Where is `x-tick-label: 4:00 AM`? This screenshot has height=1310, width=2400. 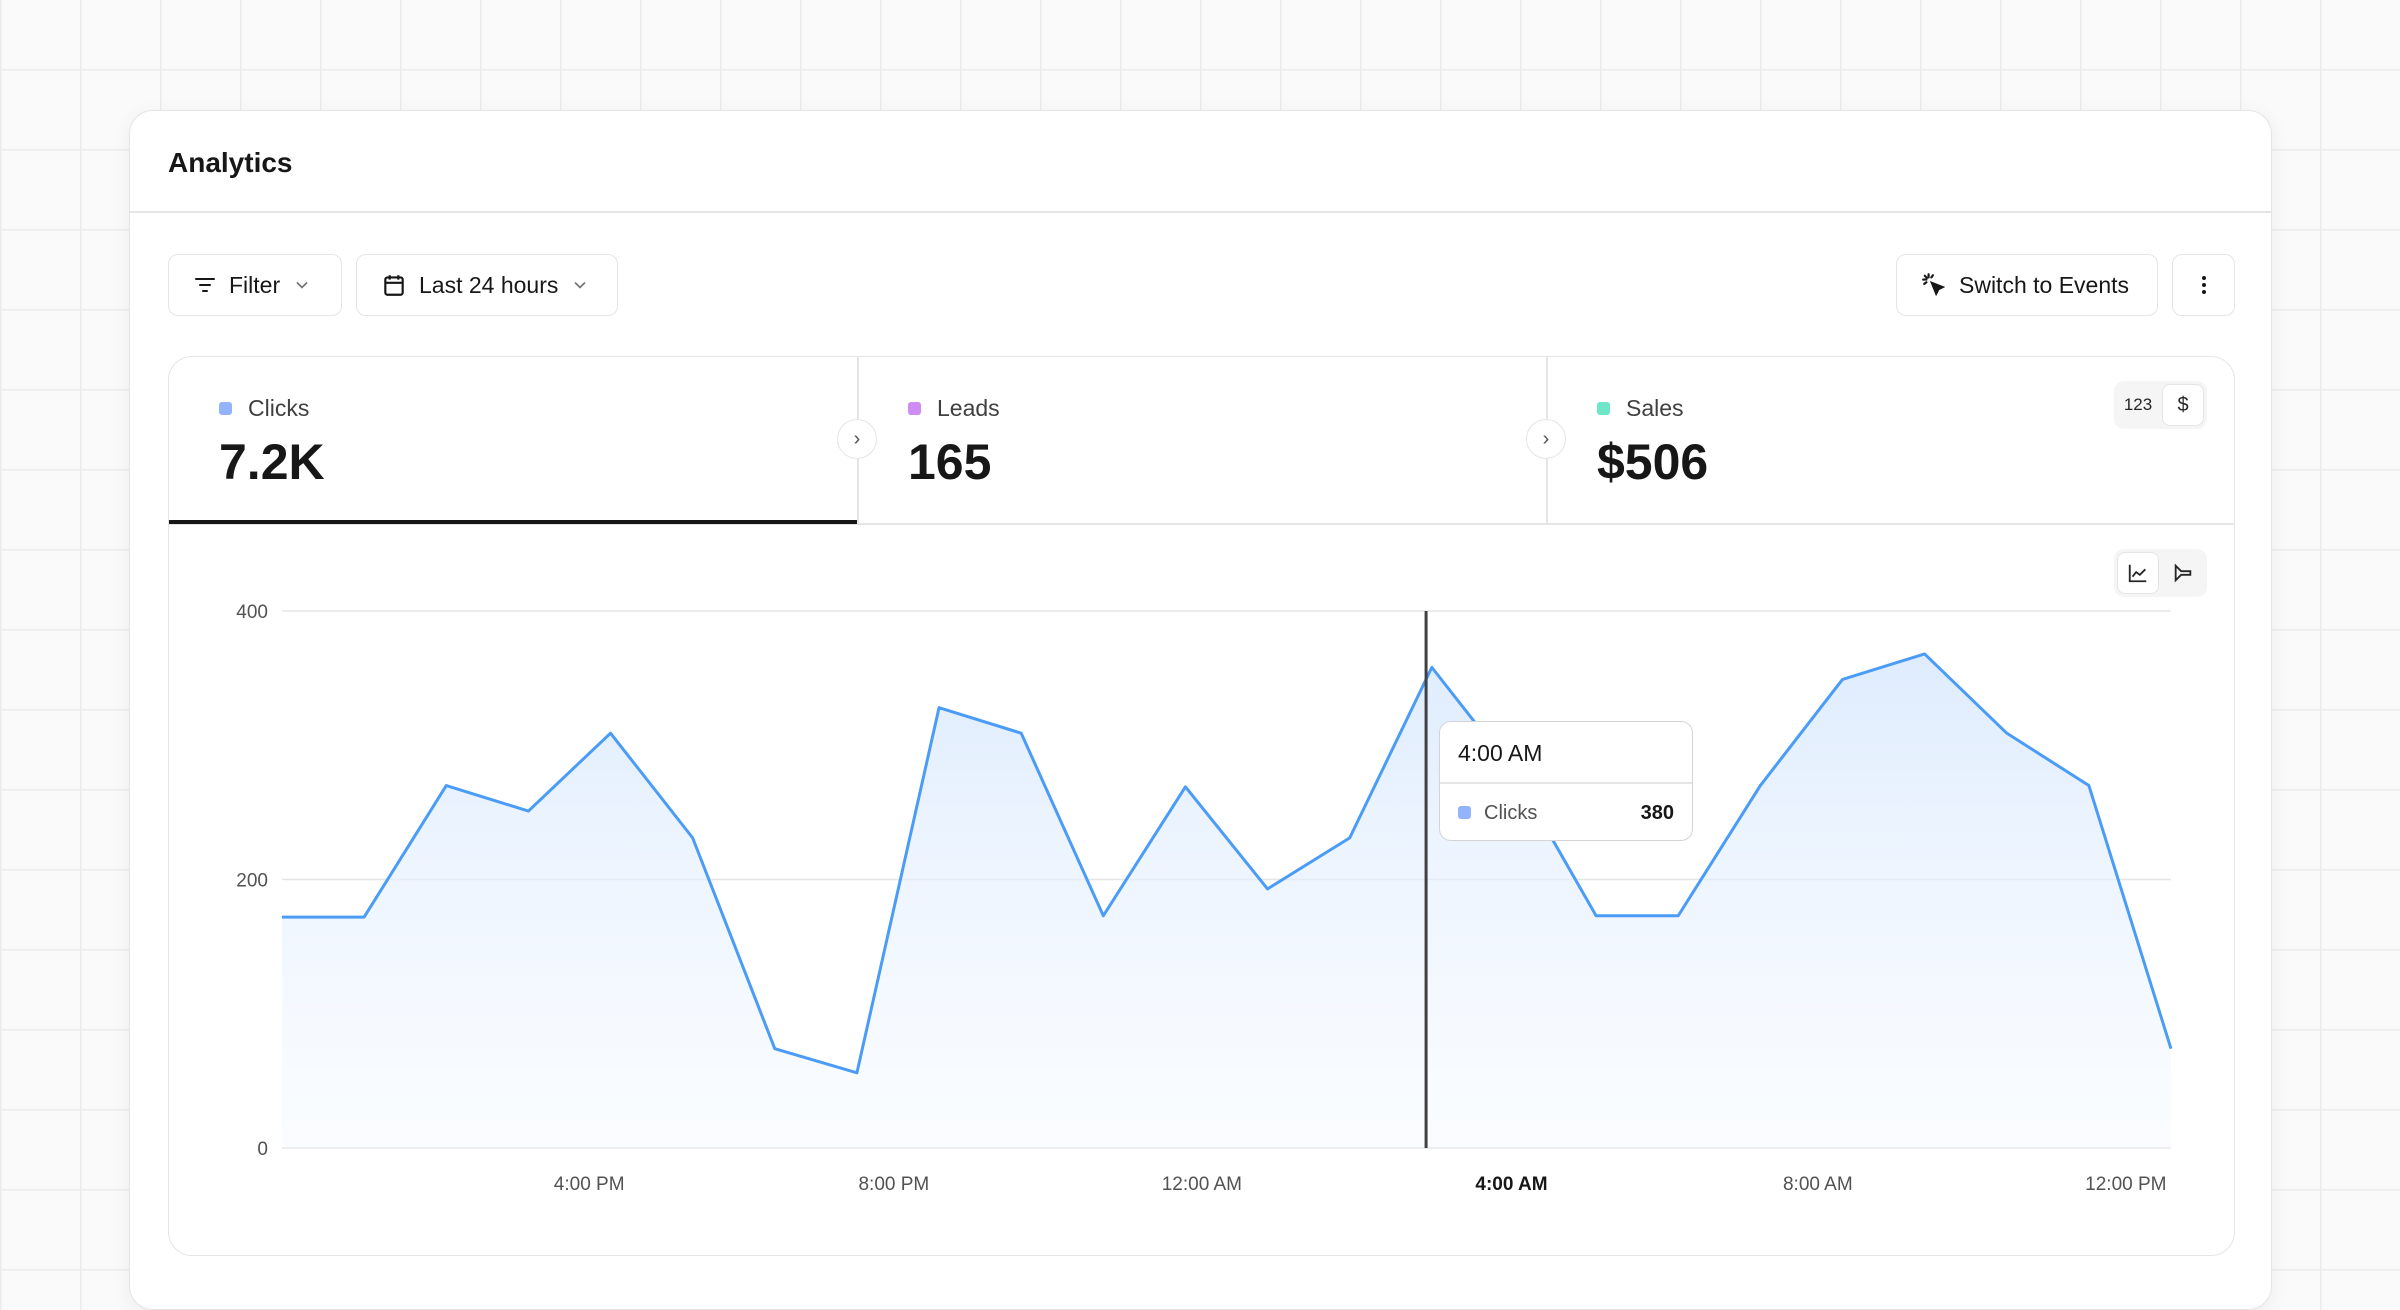
x-tick-label: 4:00 AM is located at coordinates (1511, 1184).